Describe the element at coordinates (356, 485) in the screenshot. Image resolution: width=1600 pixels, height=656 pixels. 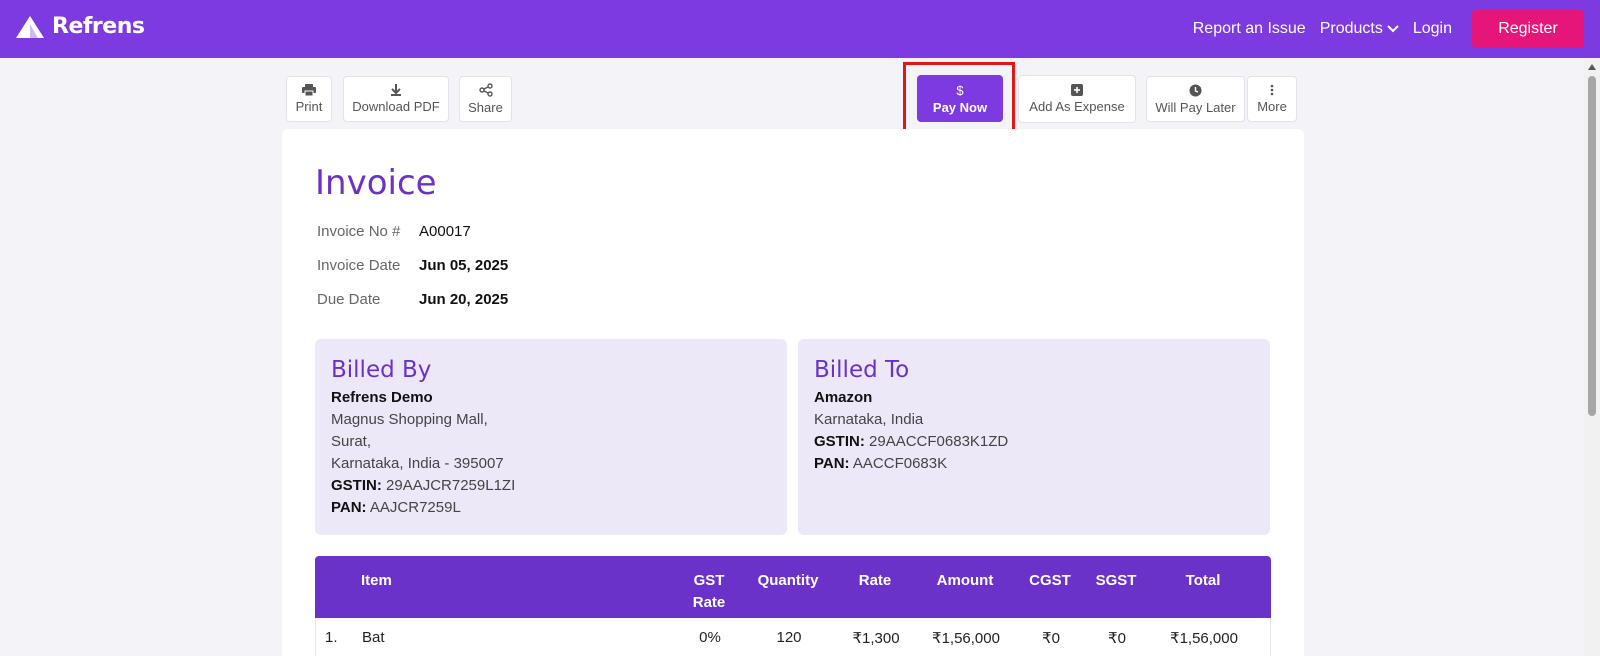
I see `billed-by-gstin-label: GSTIN:` at that location.